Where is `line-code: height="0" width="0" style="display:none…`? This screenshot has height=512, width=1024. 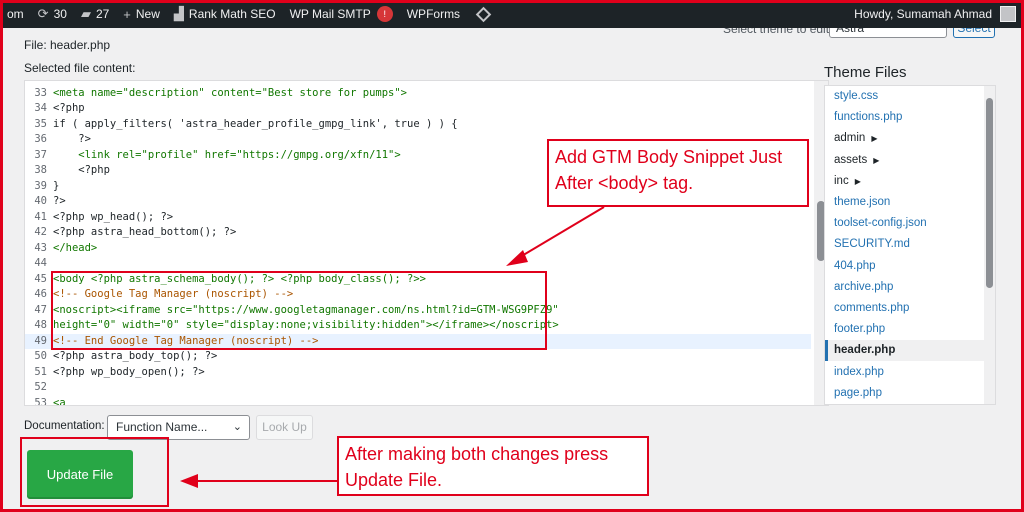
line-code: height="0" width="0" style="display:none… is located at coordinates (306, 326).